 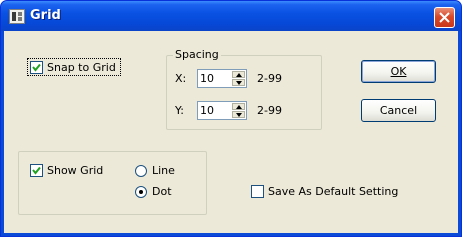 What do you see at coordinates (269, 78) in the screenshot?
I see `x-range-label: 2-99` at bounding box center [269, 78].